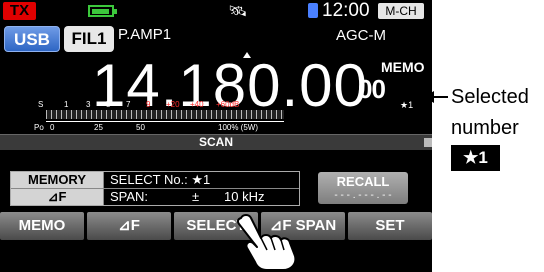 The width and height of the screenshot is (544, 272). Describe the element at coordinates (128, 104) in the screenshot. I see `s-scale-tick: 7` at that location.